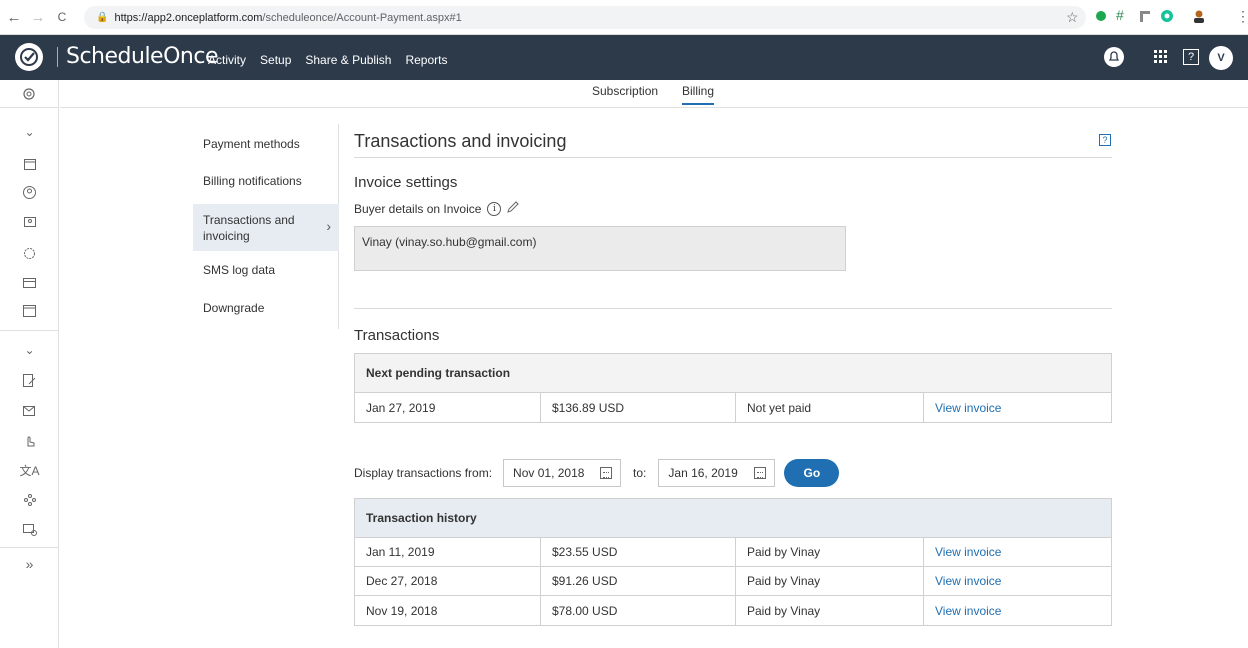 This screenshot has width=1248, height=648. What do you see at coordinates (266, 144) in the screenshot?
I see `menu-payment-methods: Payment methods` at bounding box center [266, 144].